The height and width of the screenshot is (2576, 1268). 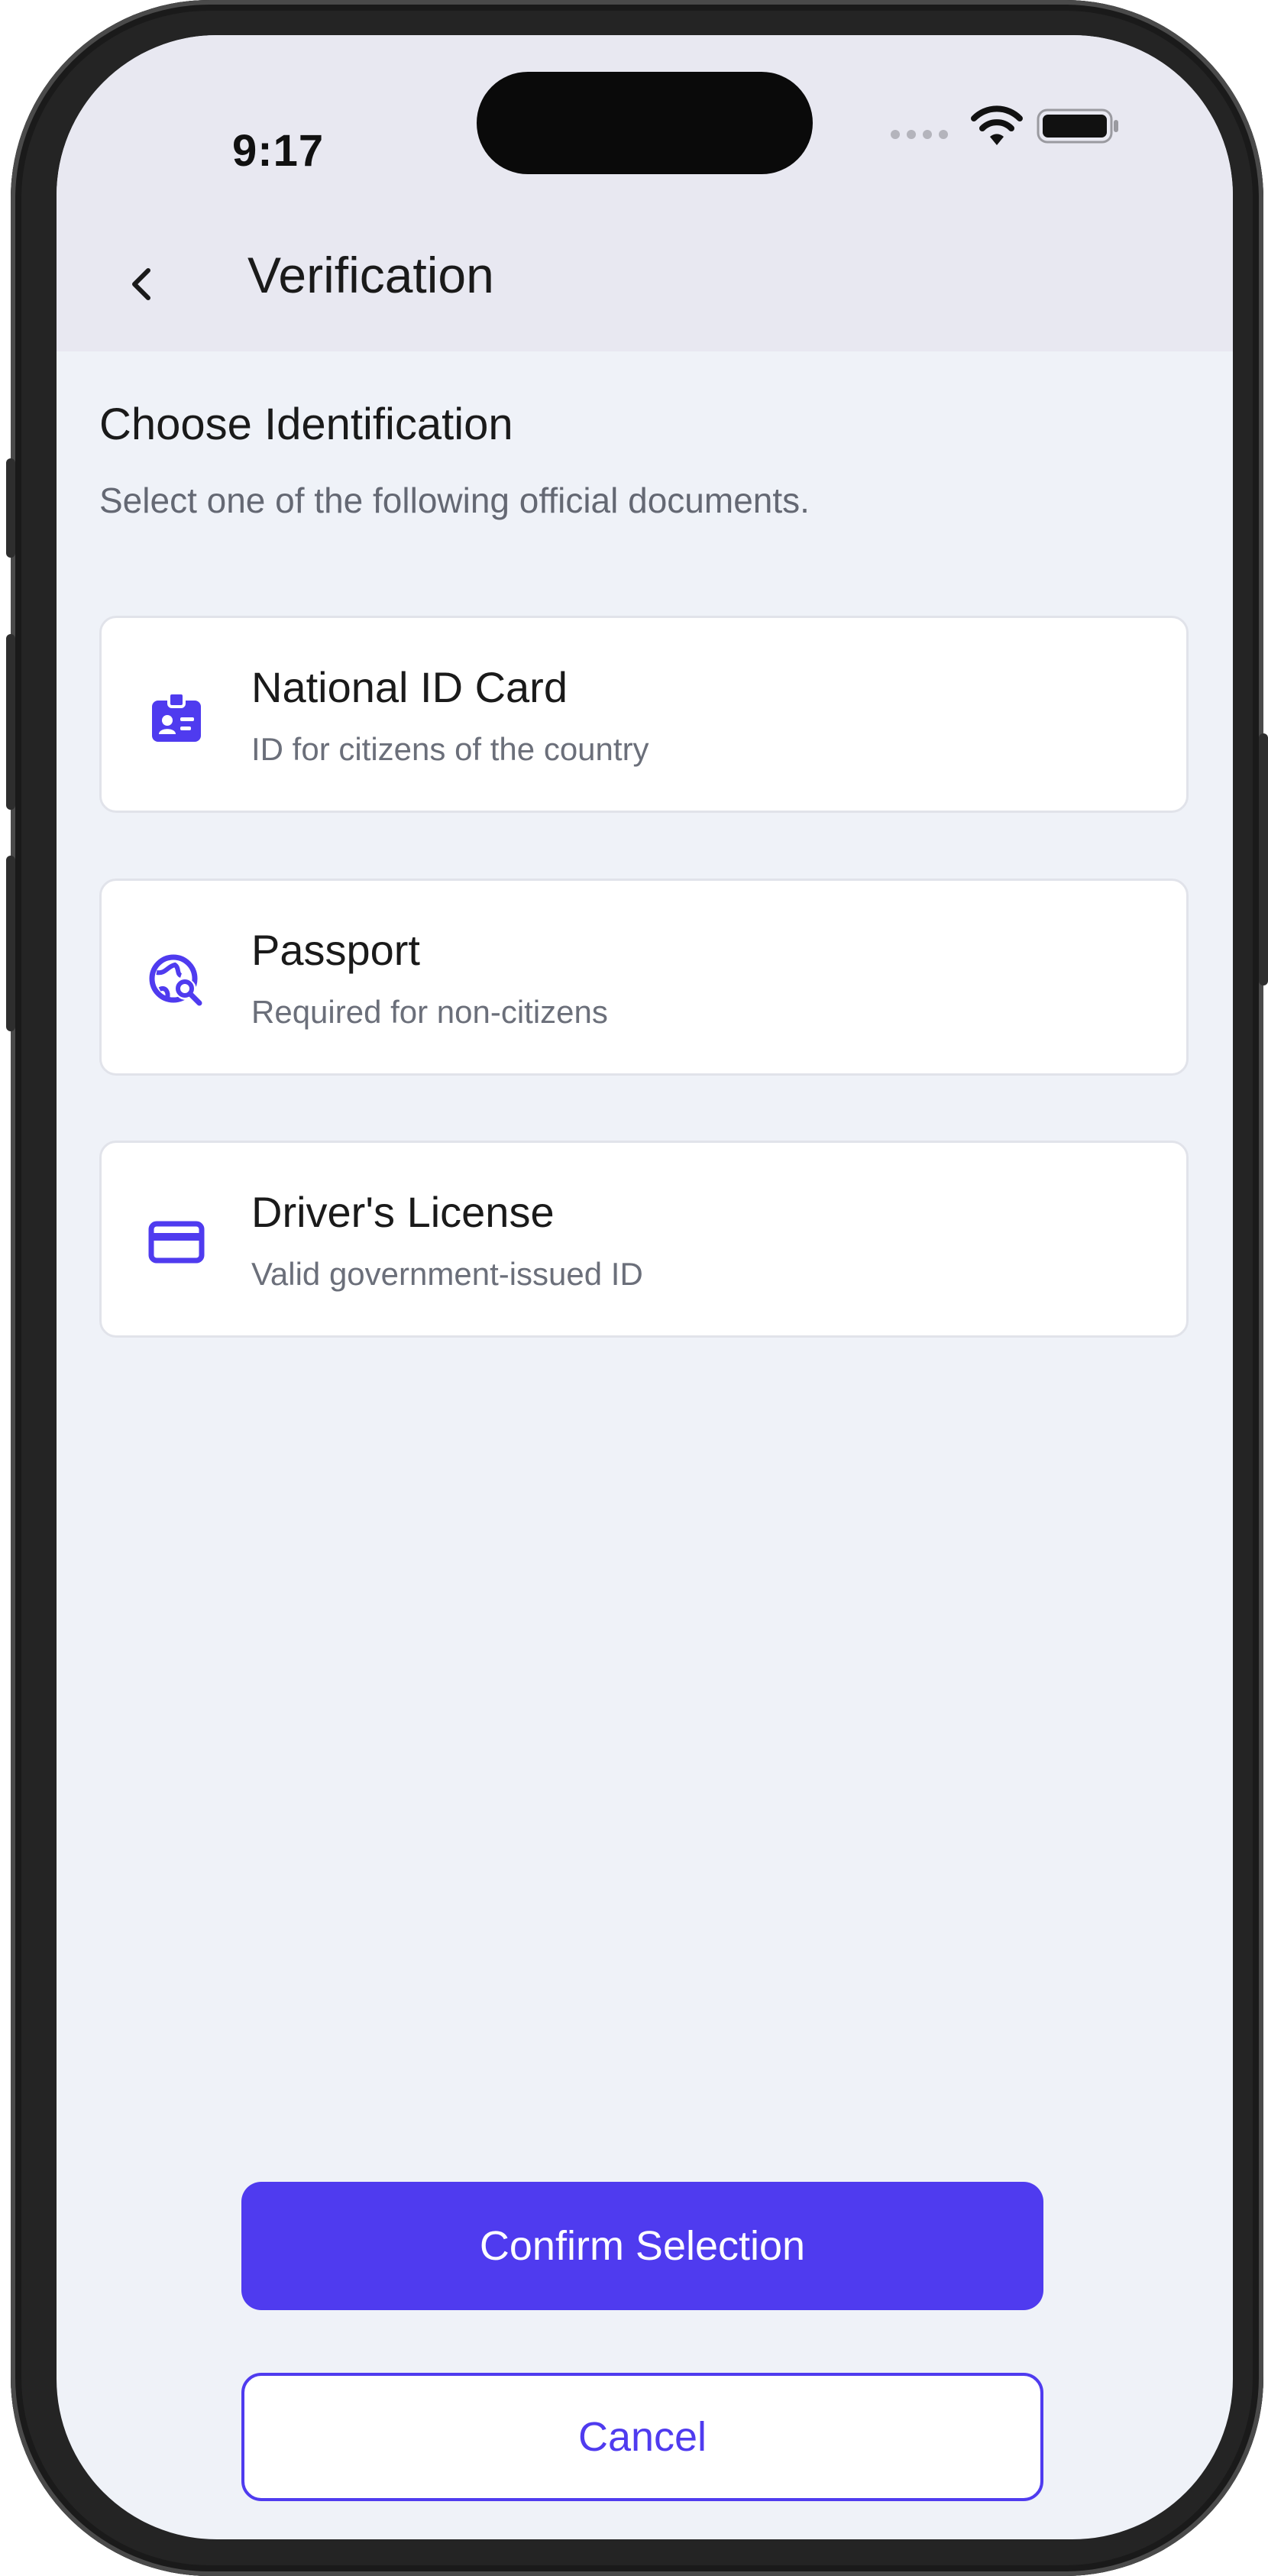 I want to click on volume-up-button, so click(x=10, y=722).